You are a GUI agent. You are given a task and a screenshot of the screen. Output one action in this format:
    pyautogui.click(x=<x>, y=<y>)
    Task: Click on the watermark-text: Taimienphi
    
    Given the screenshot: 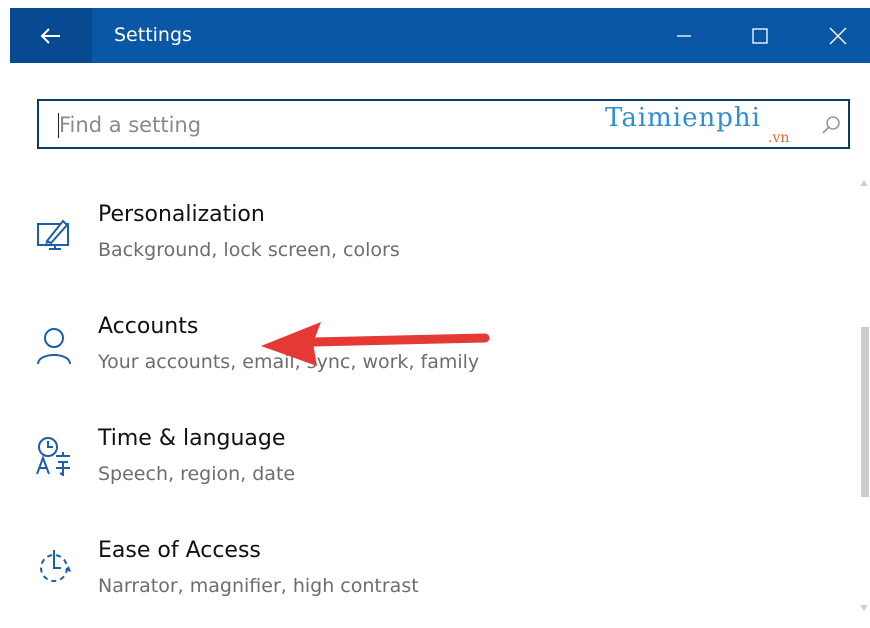 What is the action you would take?
    pyautogui.click(x=683, y=118)
    